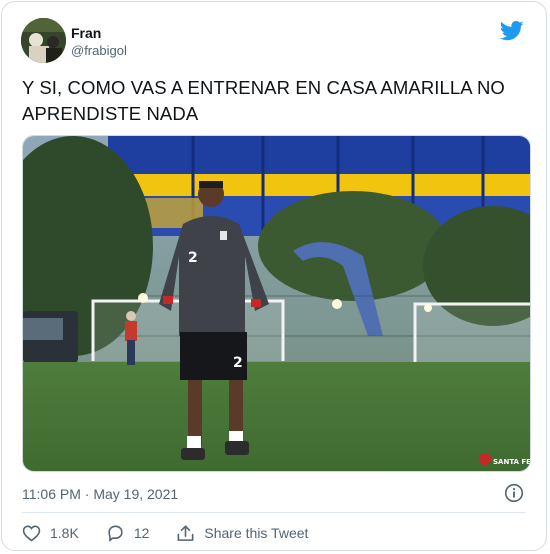 This screenshot has width=550, height=554. Describe the element at coordinates (514, 493) in the screenshot. I see `info-icon` at that location.